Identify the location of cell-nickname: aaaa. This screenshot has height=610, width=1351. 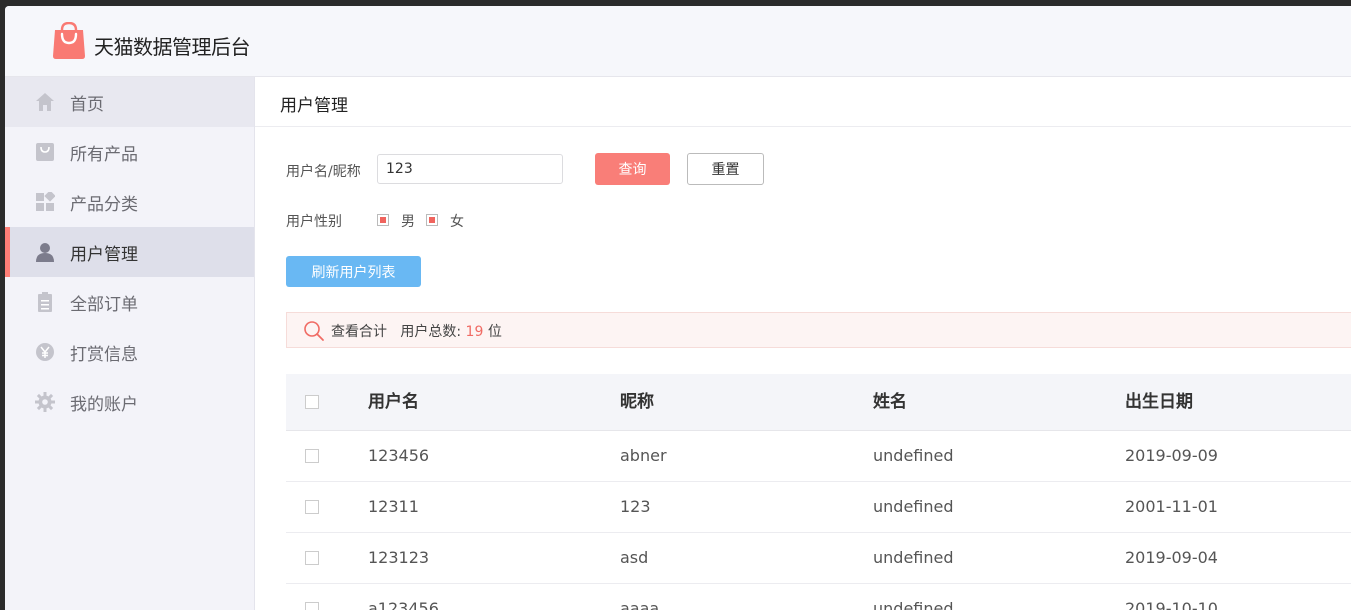
(640, 604).